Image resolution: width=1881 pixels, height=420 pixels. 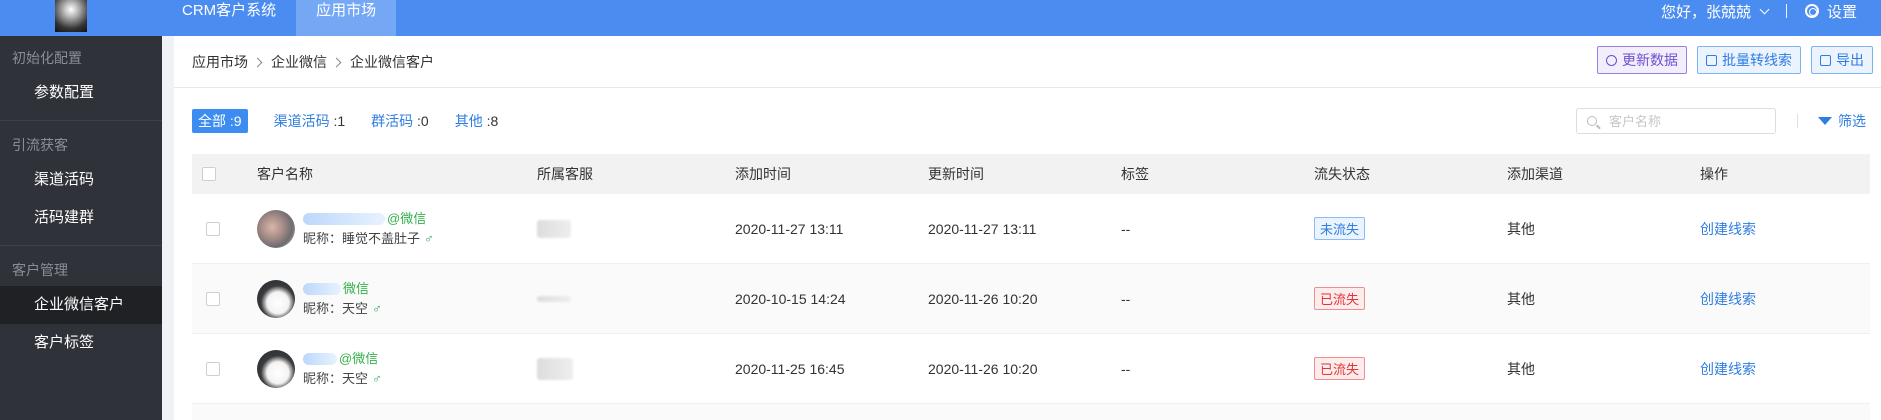 What do you see at coordinates (1842, 11) in the screenshot?
I see `settings-link: 设置` at bounding box center [1842, 11].